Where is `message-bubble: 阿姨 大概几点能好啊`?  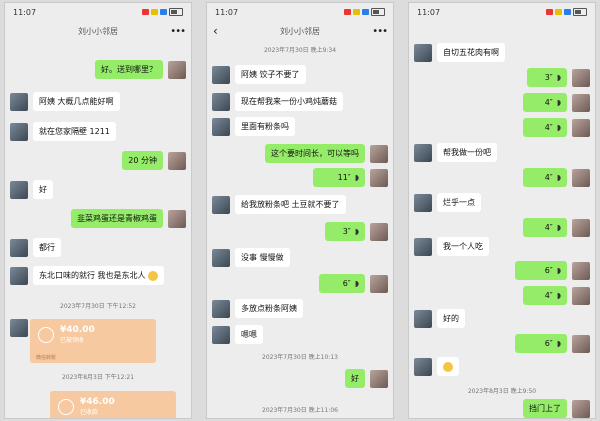
message-bubble: 阿姨 大概几点能好啊 is located at coordinates (76, 101).